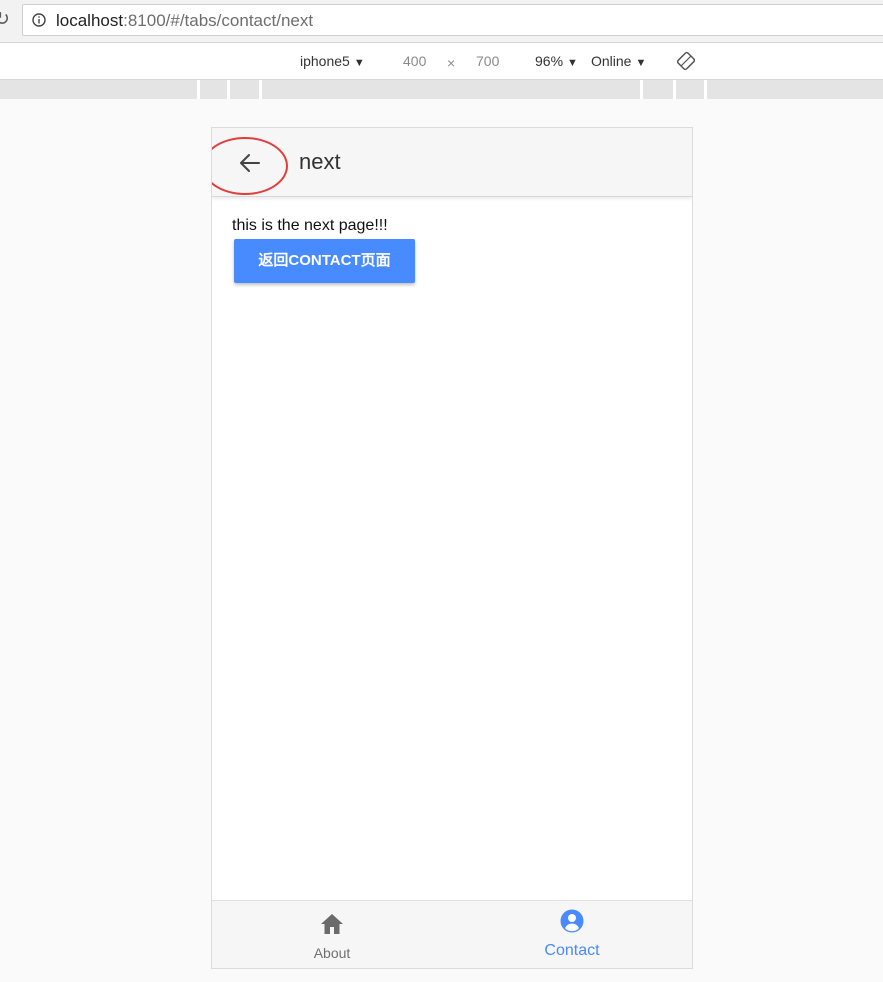 This screenshot has width=883, height=982. I want to click on arrow-back-icon, so click(250, 163).